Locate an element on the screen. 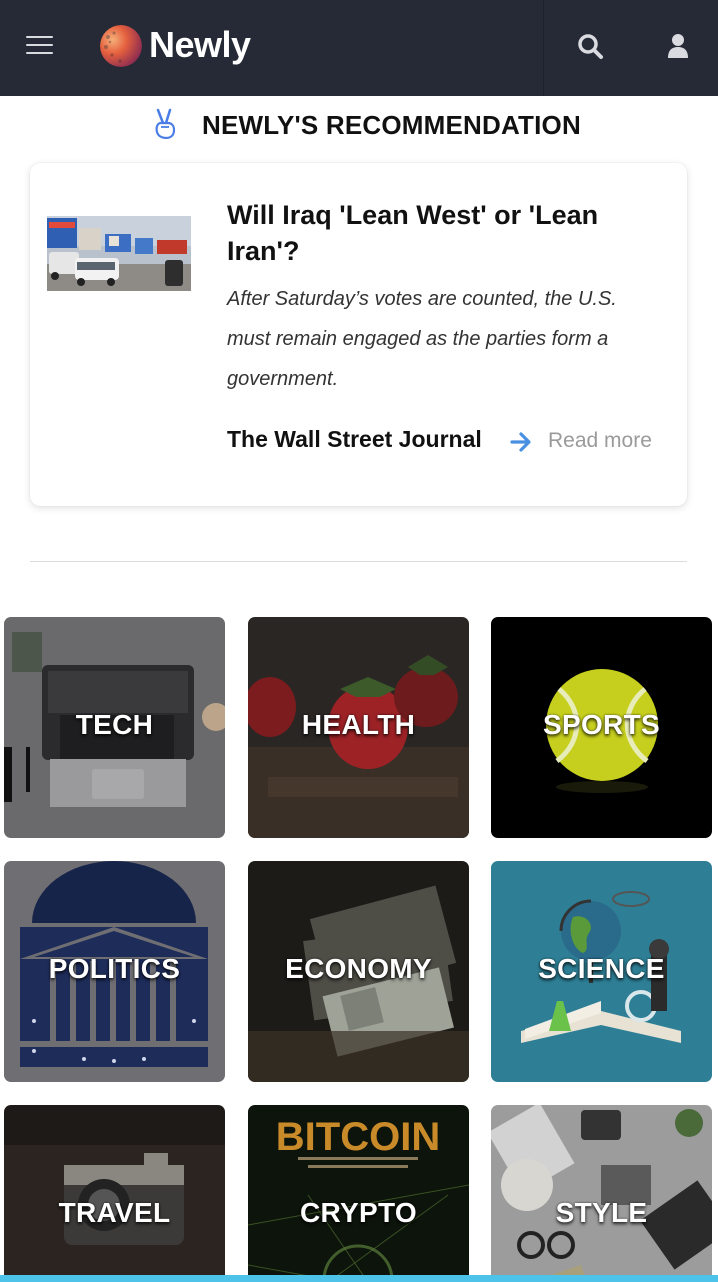 The image size is (718, 1282). category-label: TECH is located at coordinates (114, 724).